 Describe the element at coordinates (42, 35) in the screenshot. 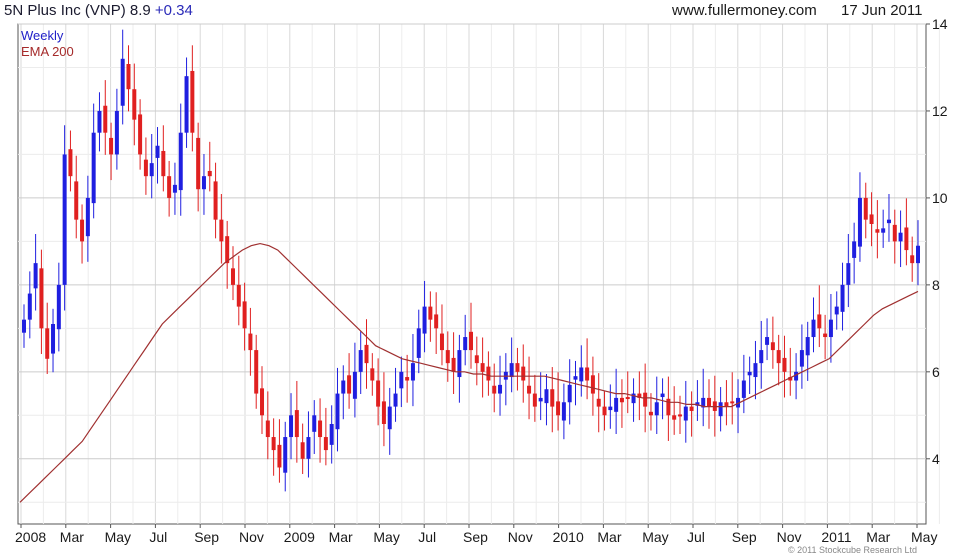

I see `legend-weekly: Weekly` at that location.